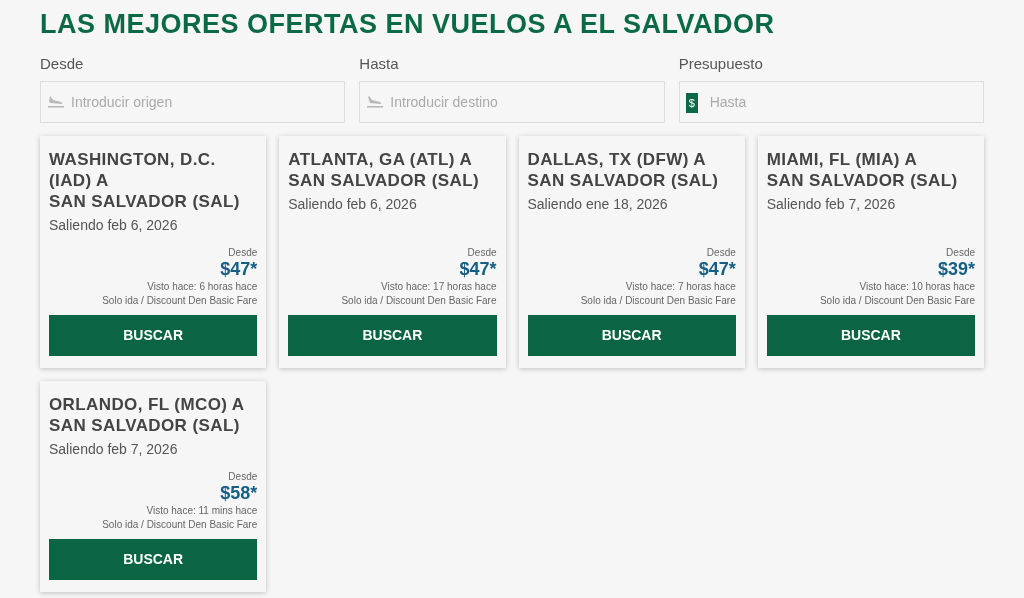 The width and height of the screenshot is (1024, 598). What do you see at coordinates (379, 64) in the screenshot?
I see `field-label: Hasta` at bounding box center [379, 64].